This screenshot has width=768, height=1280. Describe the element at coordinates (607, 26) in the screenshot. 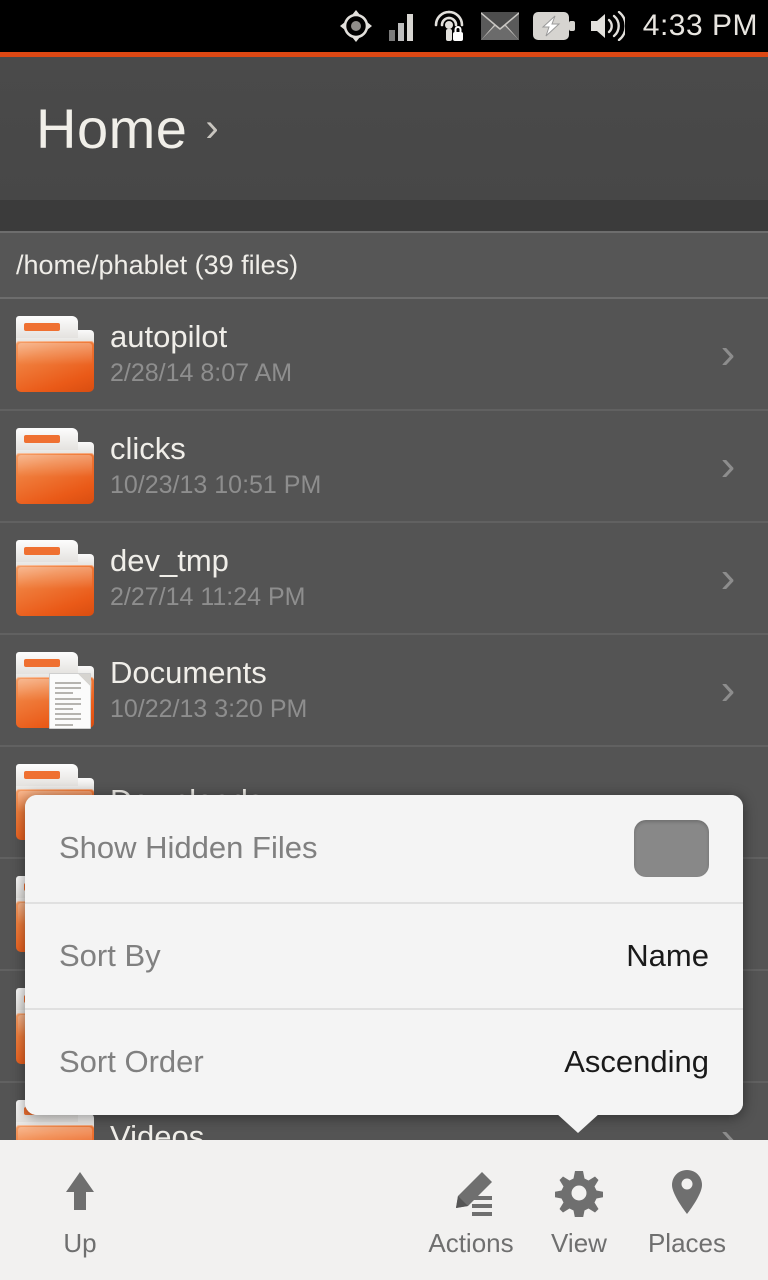

I see `volume-icon` at that location.